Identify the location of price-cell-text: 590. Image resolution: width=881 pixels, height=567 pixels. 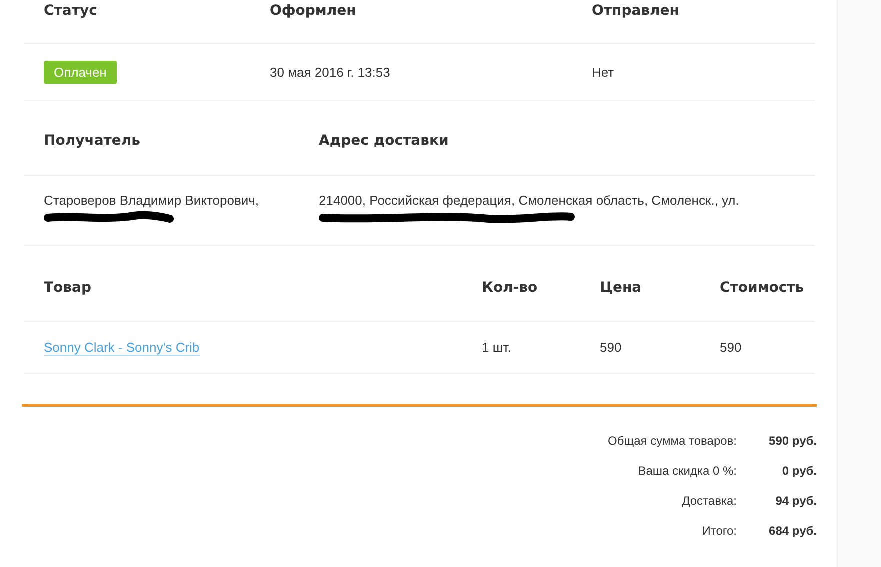
(611, 347).